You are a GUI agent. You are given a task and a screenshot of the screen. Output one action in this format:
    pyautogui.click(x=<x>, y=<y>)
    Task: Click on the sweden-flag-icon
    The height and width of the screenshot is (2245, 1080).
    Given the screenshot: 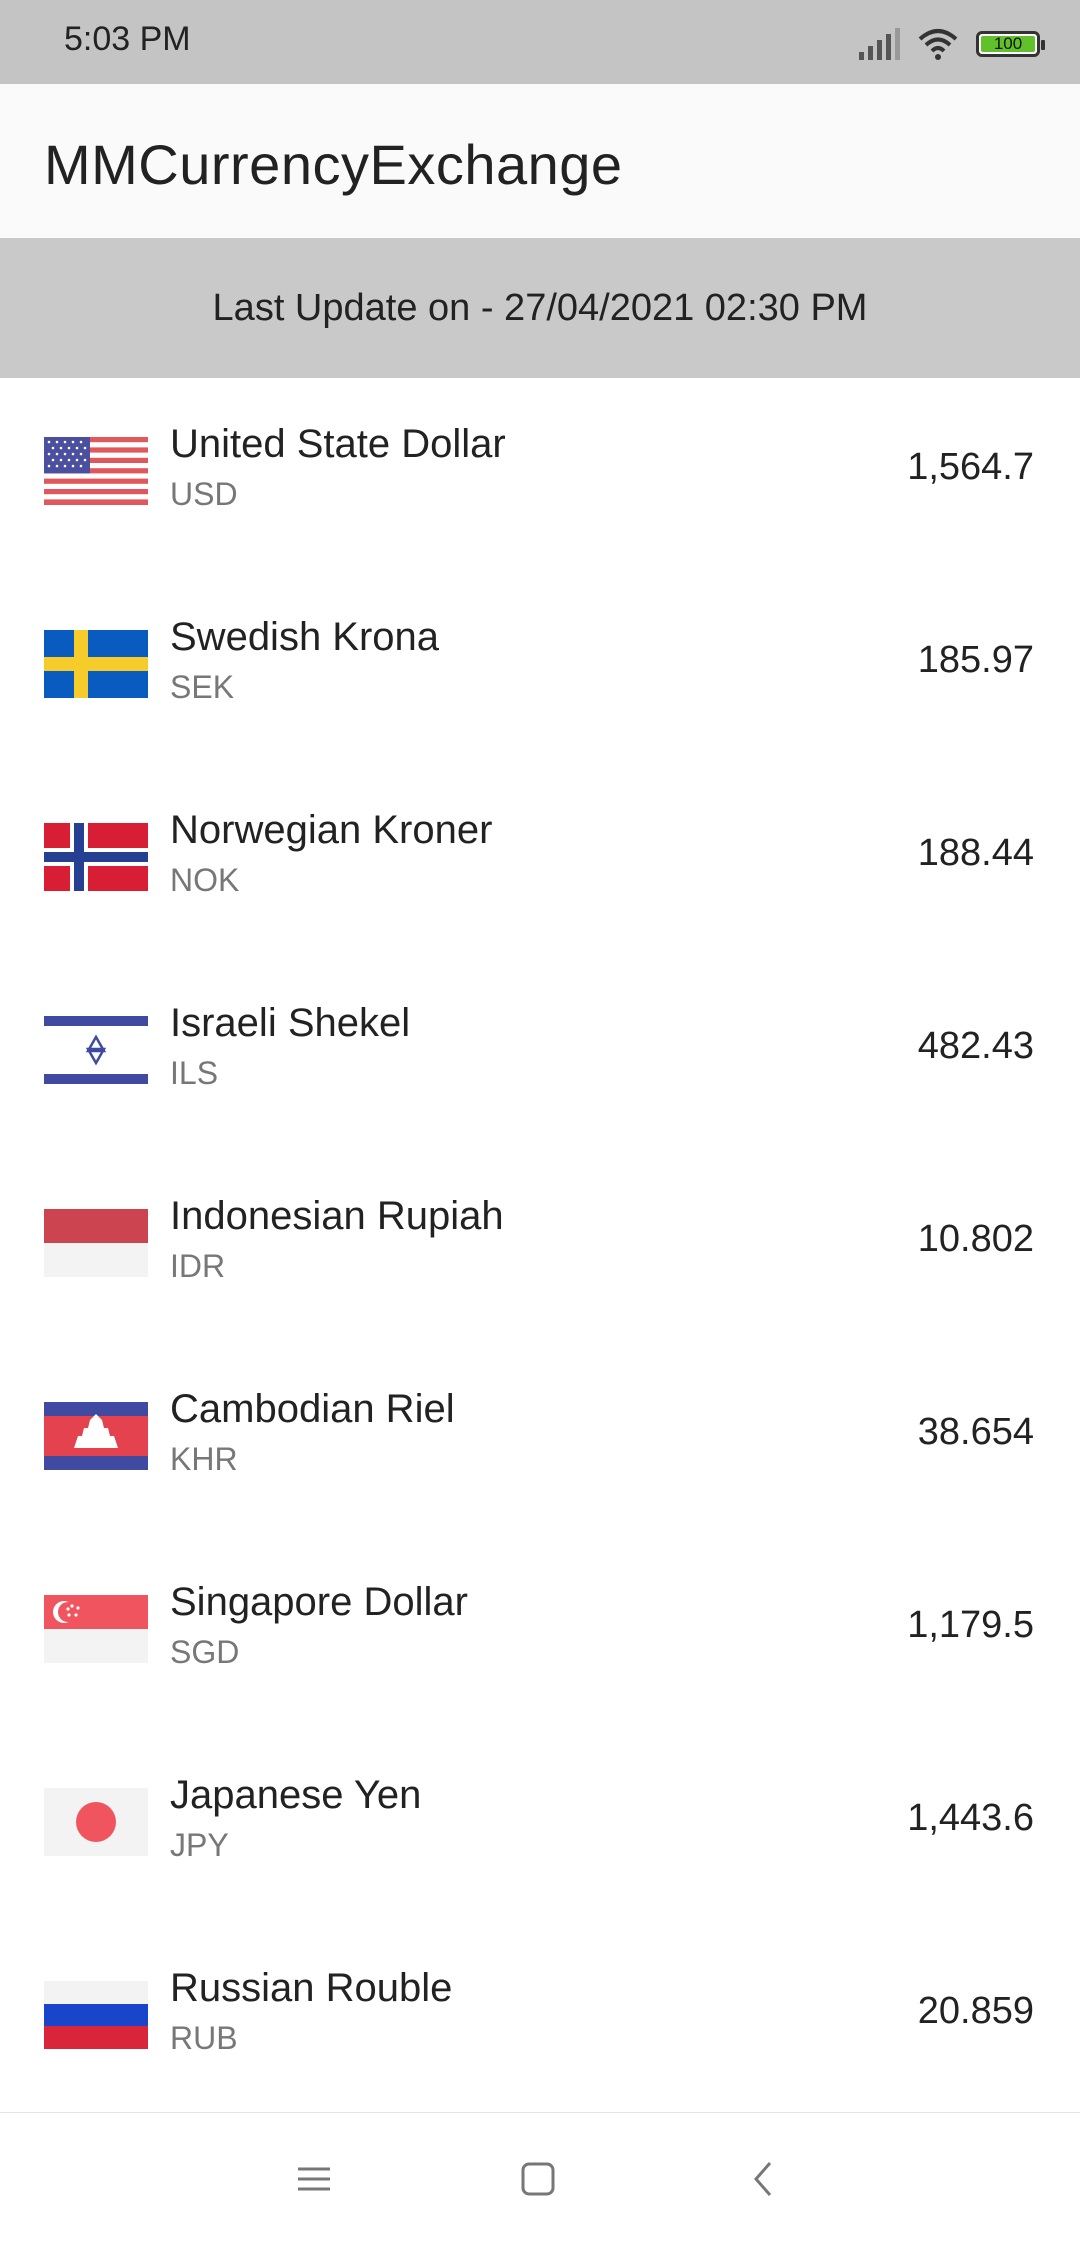 What is the action you would take?
    pyautogui.click(x=96, y=664)
    